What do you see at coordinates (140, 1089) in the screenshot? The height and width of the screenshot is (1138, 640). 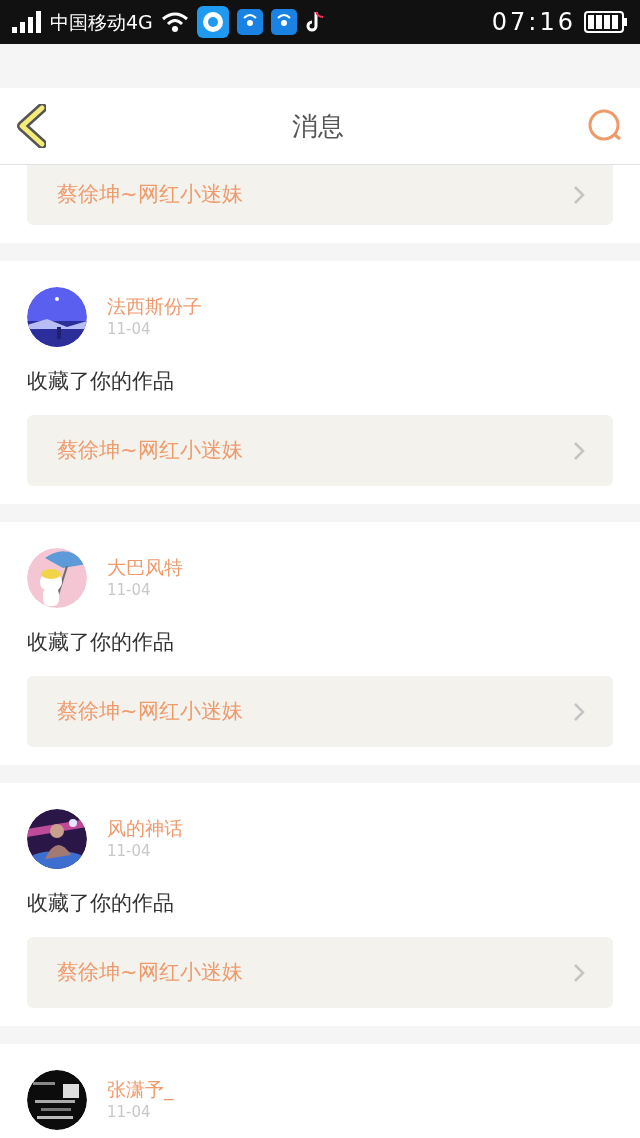 I see `user-name: 张潇予_` at bounding box center [140, 1089].